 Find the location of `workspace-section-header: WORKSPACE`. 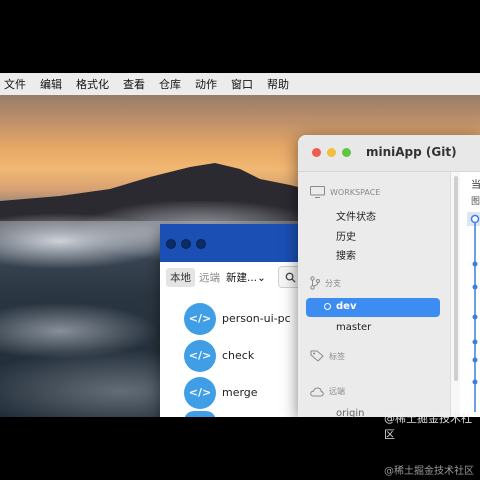

workspace-section-header: WORKSPACE is located at coordinates (345, 192).